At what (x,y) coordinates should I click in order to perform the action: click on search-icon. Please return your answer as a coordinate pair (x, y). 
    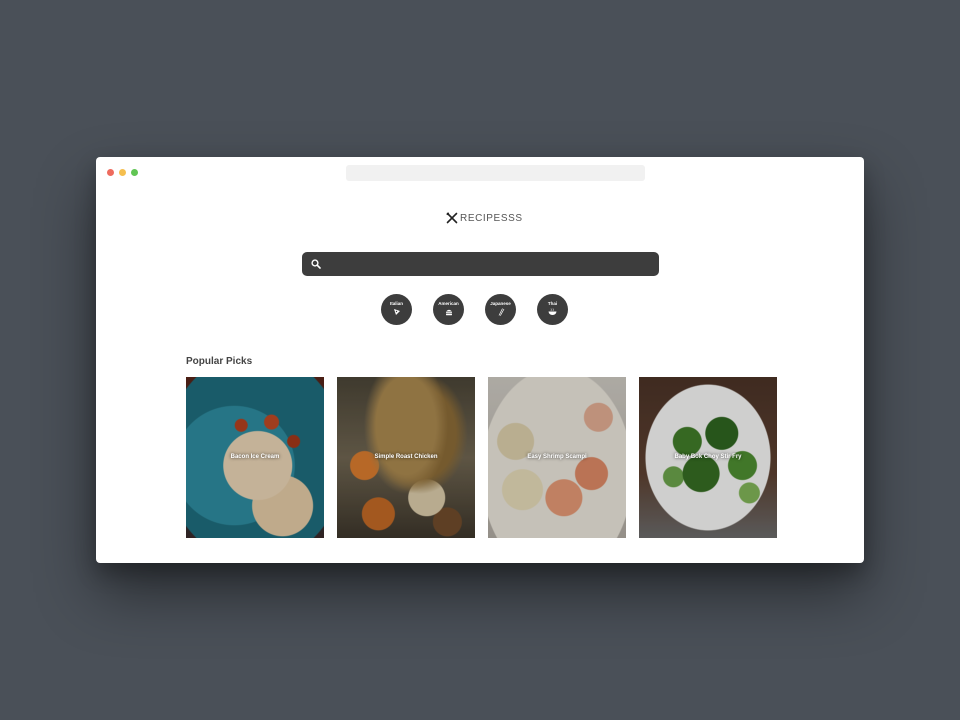
    Looking at the image, I should click on (316, 264).